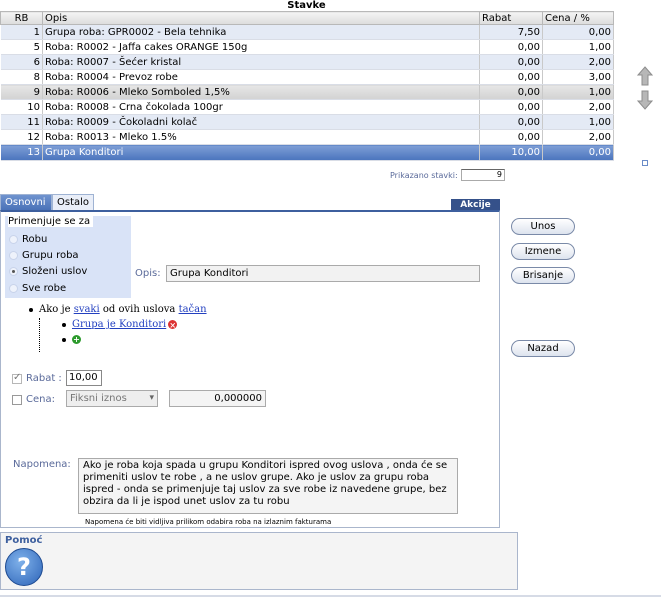 Image resolution: width=661 pixels, height=600 pixels. I want to click on radio-slozeni-uslov: Složeni uslov, so click(48, 271).